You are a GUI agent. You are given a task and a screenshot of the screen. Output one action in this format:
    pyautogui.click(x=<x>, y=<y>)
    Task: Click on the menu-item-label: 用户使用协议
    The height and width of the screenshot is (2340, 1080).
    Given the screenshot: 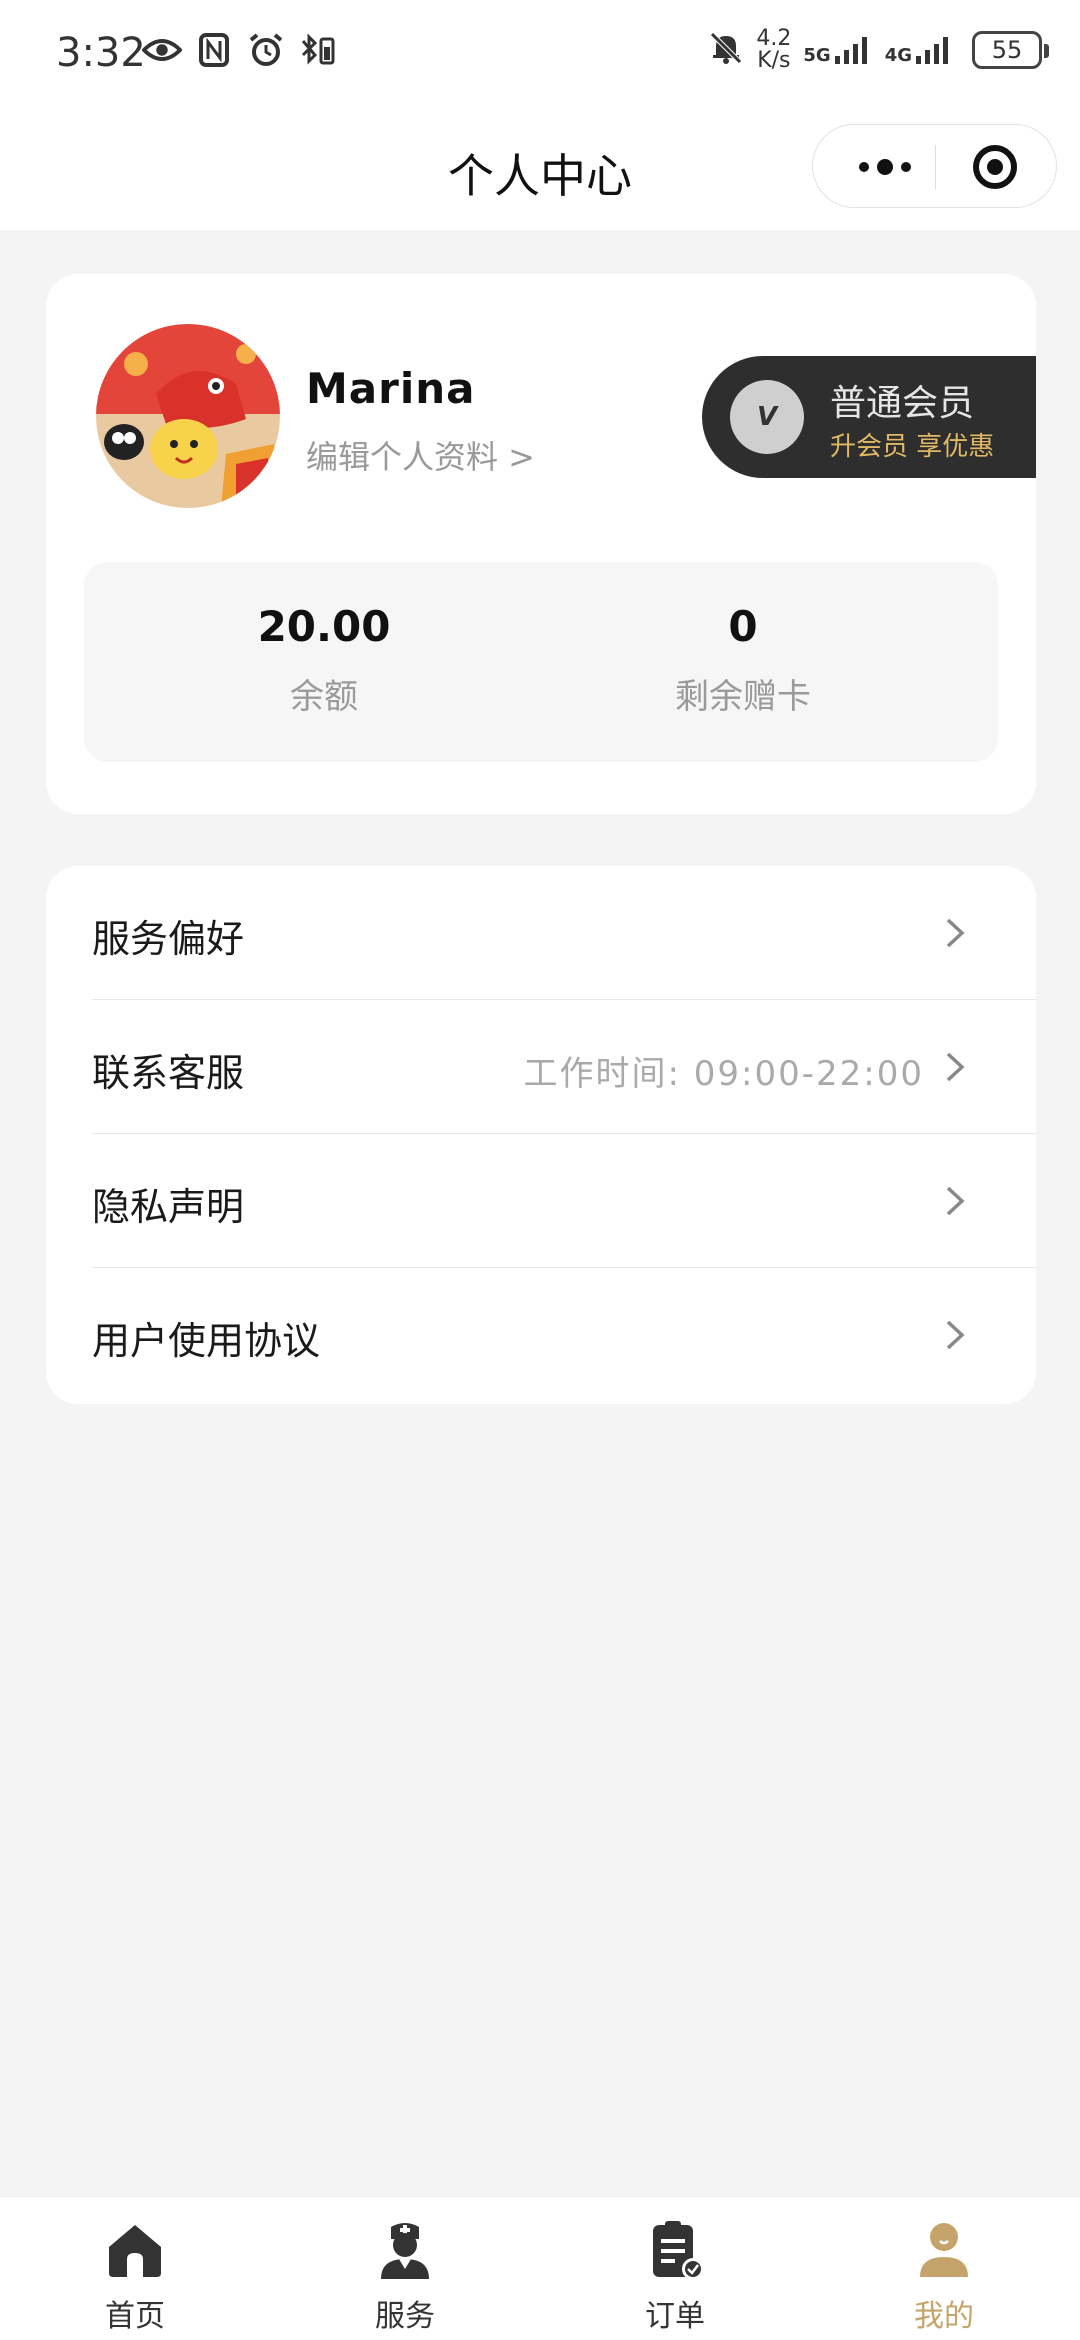 What is the action you would take?
    pyautogui.click(x=206, y=1341)
    